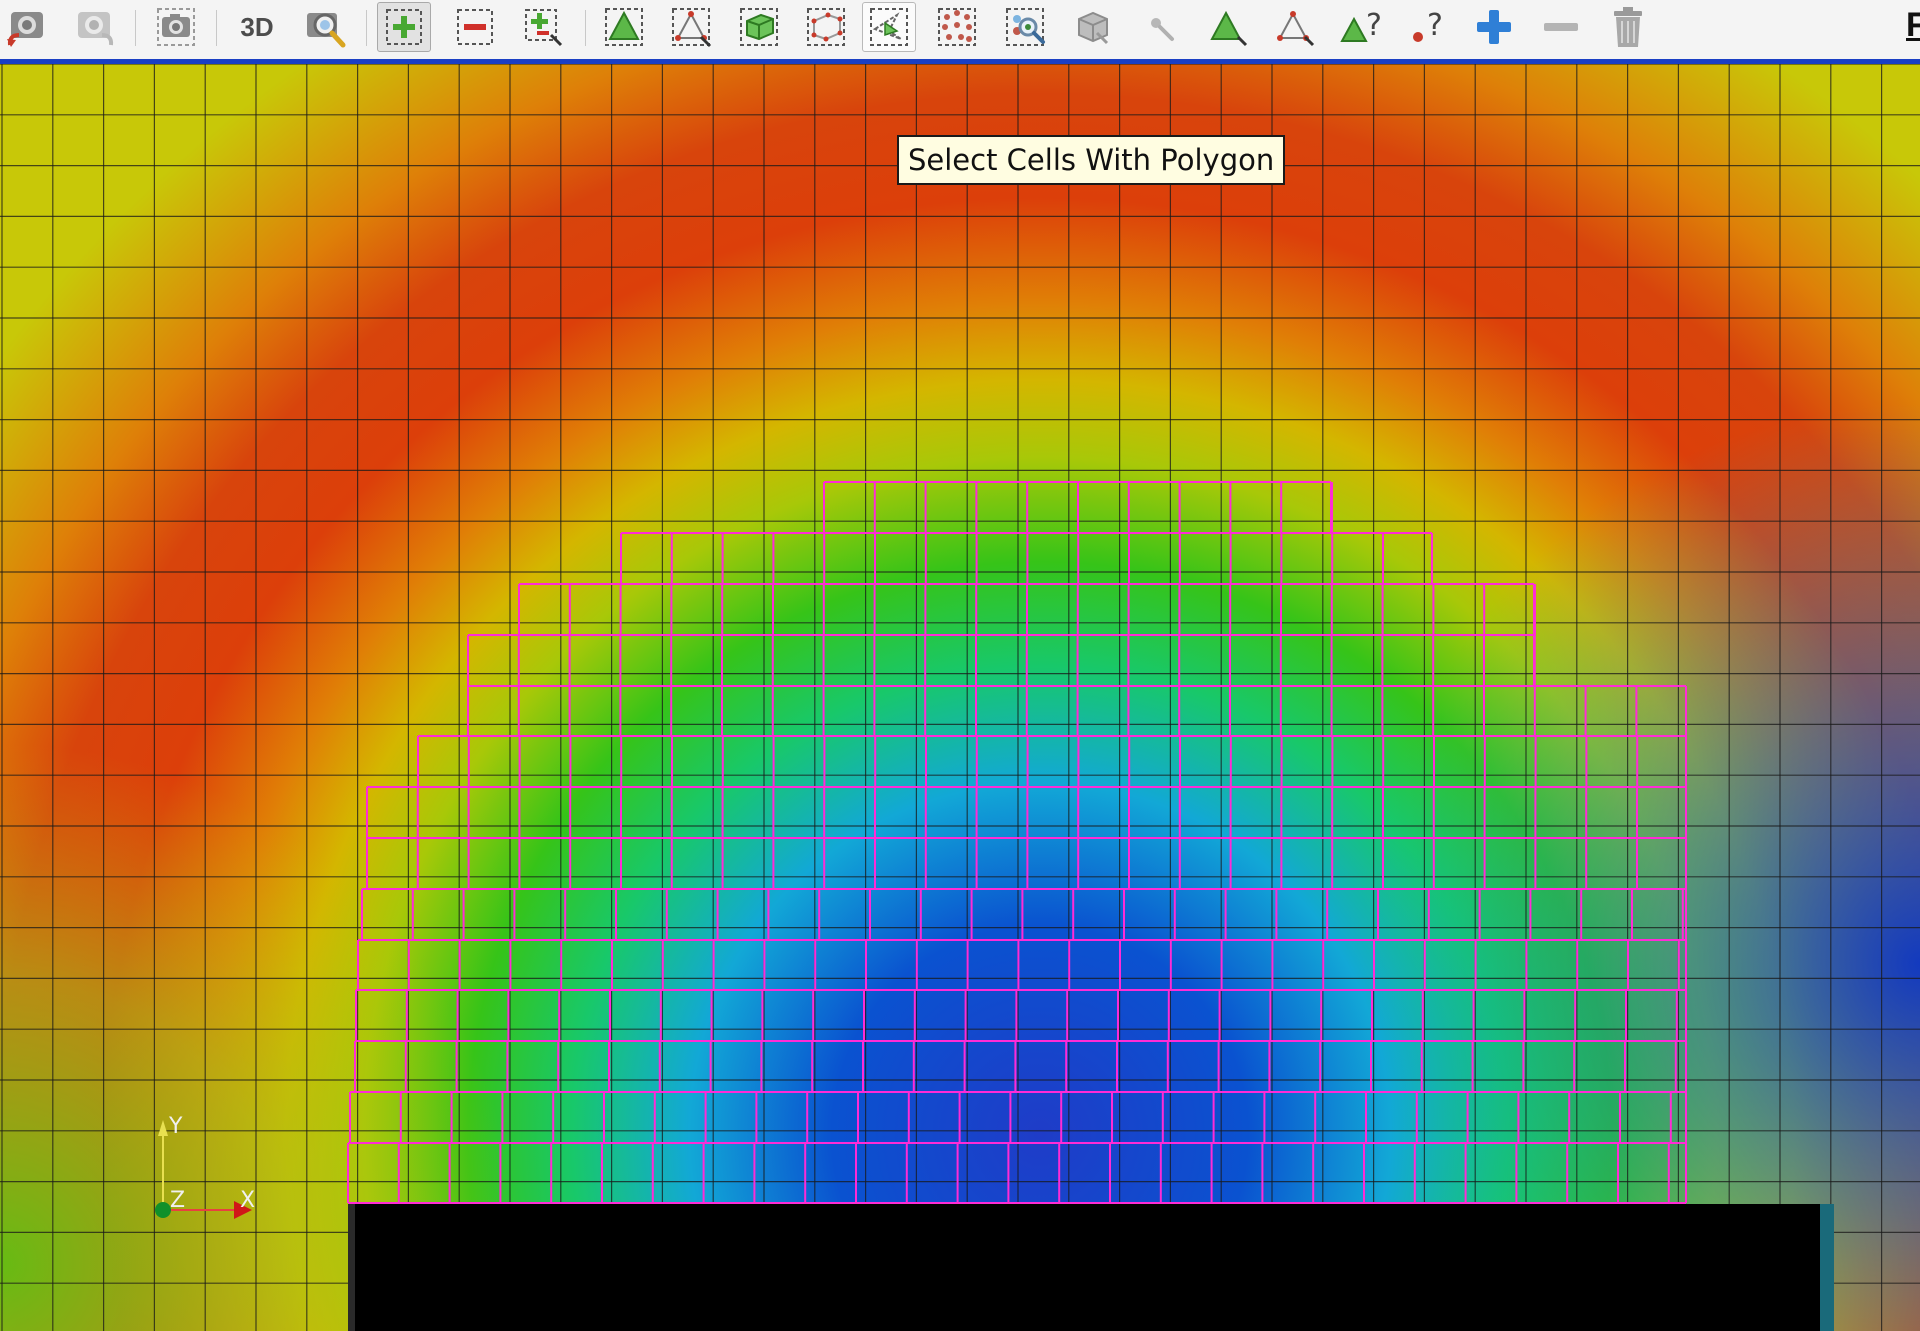  I want to click on reset-camera-button, so click(27, 27).